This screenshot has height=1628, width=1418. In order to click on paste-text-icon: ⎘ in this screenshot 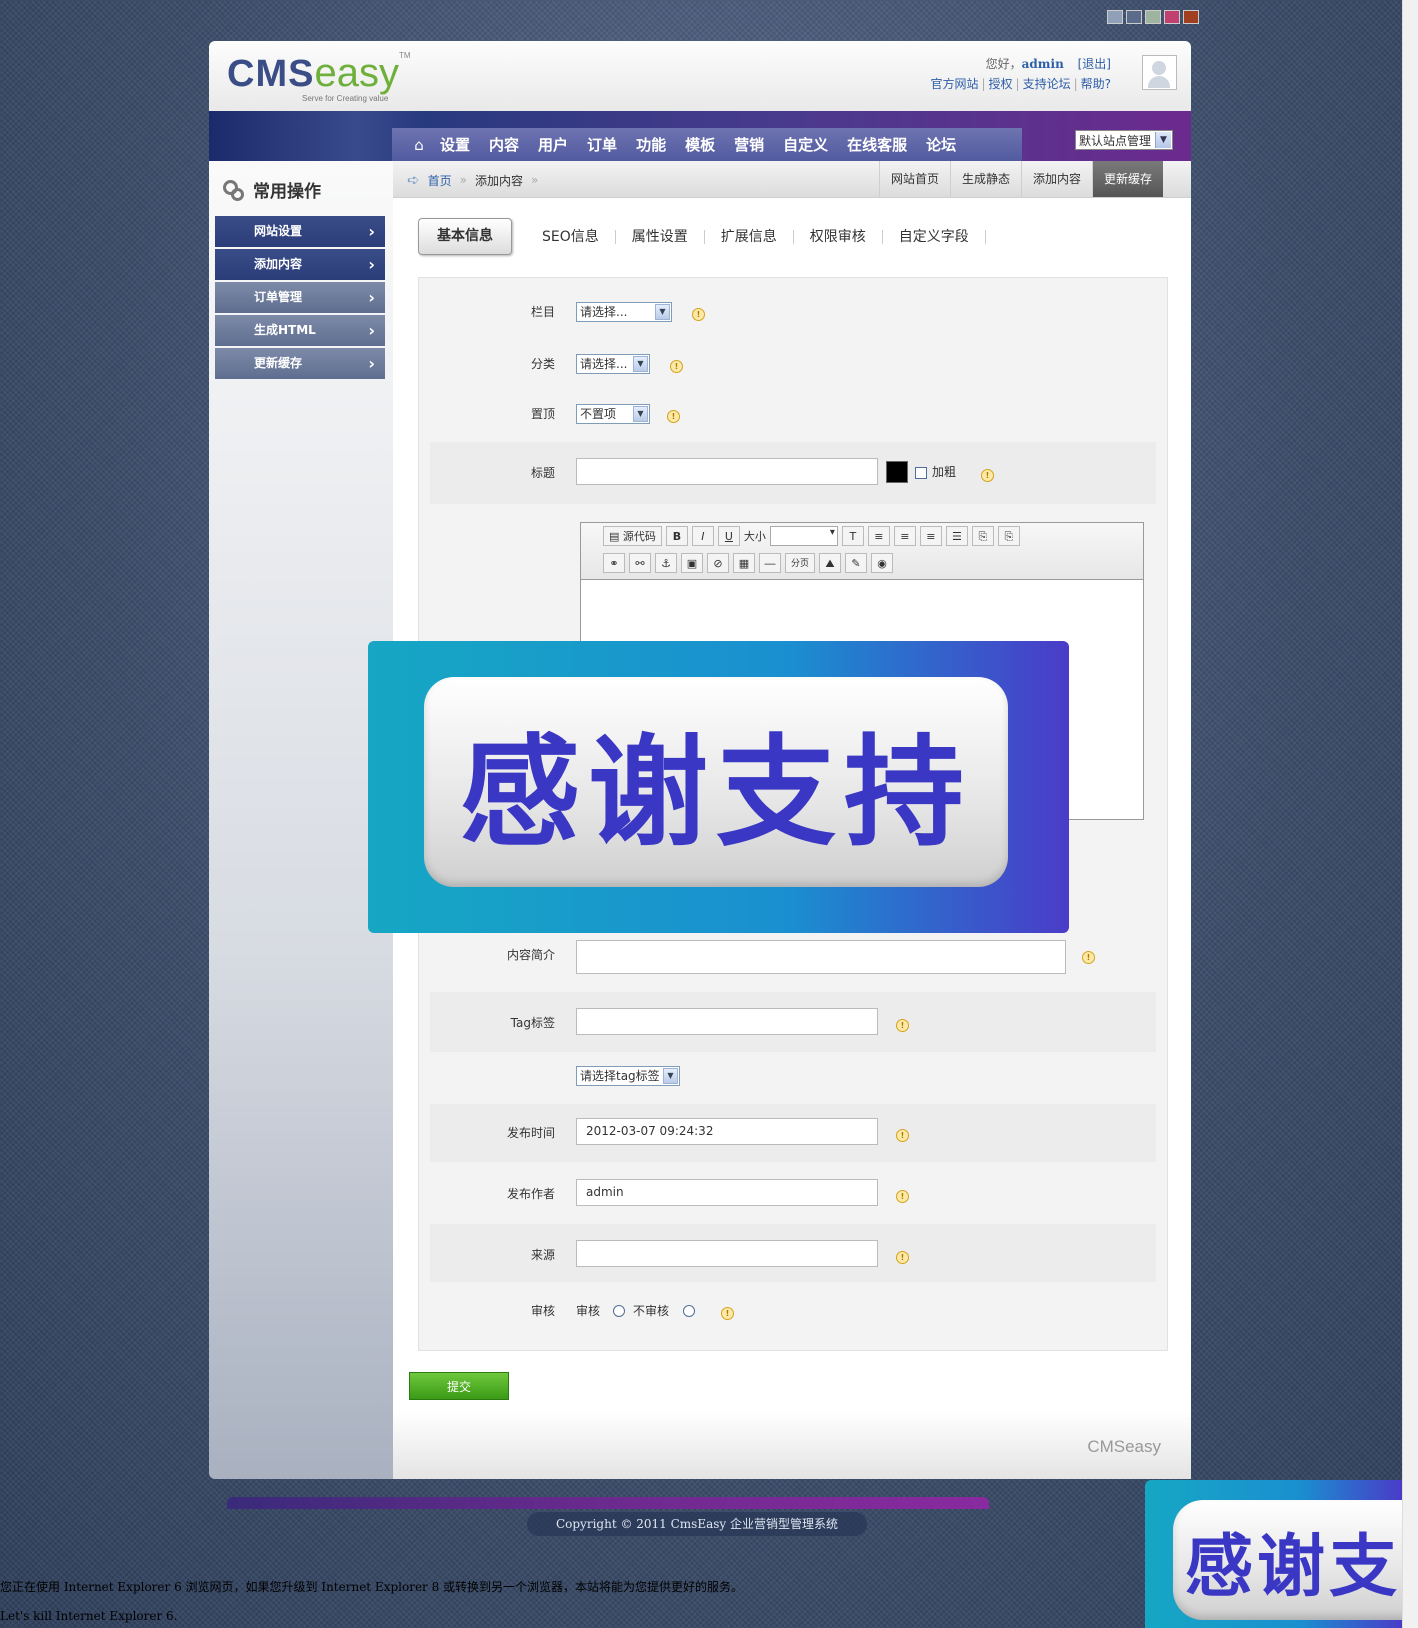, I will do `click(1008, 536)`.